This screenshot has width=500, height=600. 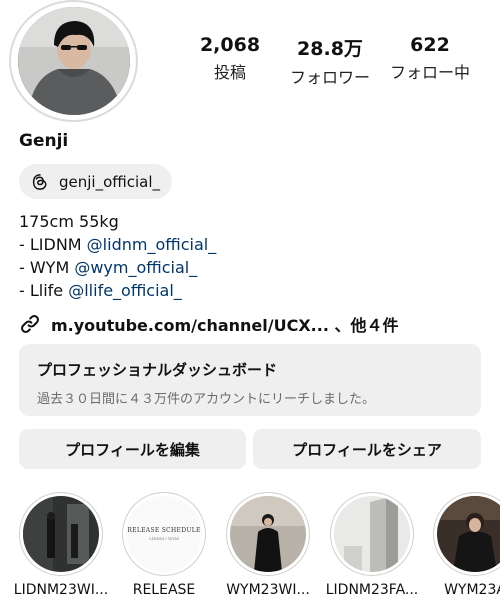 I want to click on bio-line: - WYM @wym_official_, so click(x=117, y=267).